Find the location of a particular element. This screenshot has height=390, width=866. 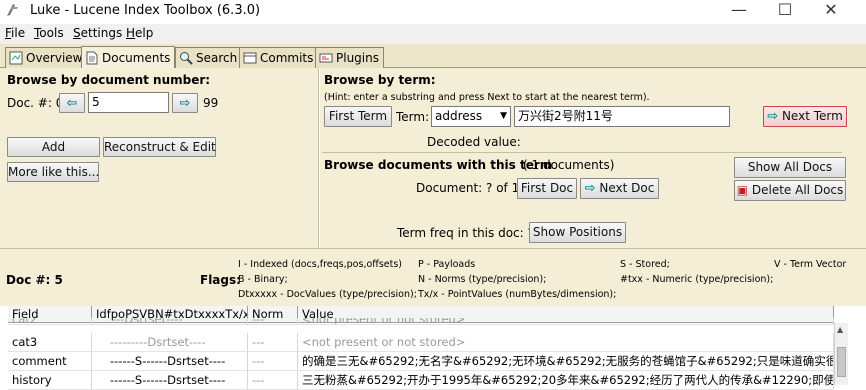

menu-file: File is located at coordinates (15, 33).